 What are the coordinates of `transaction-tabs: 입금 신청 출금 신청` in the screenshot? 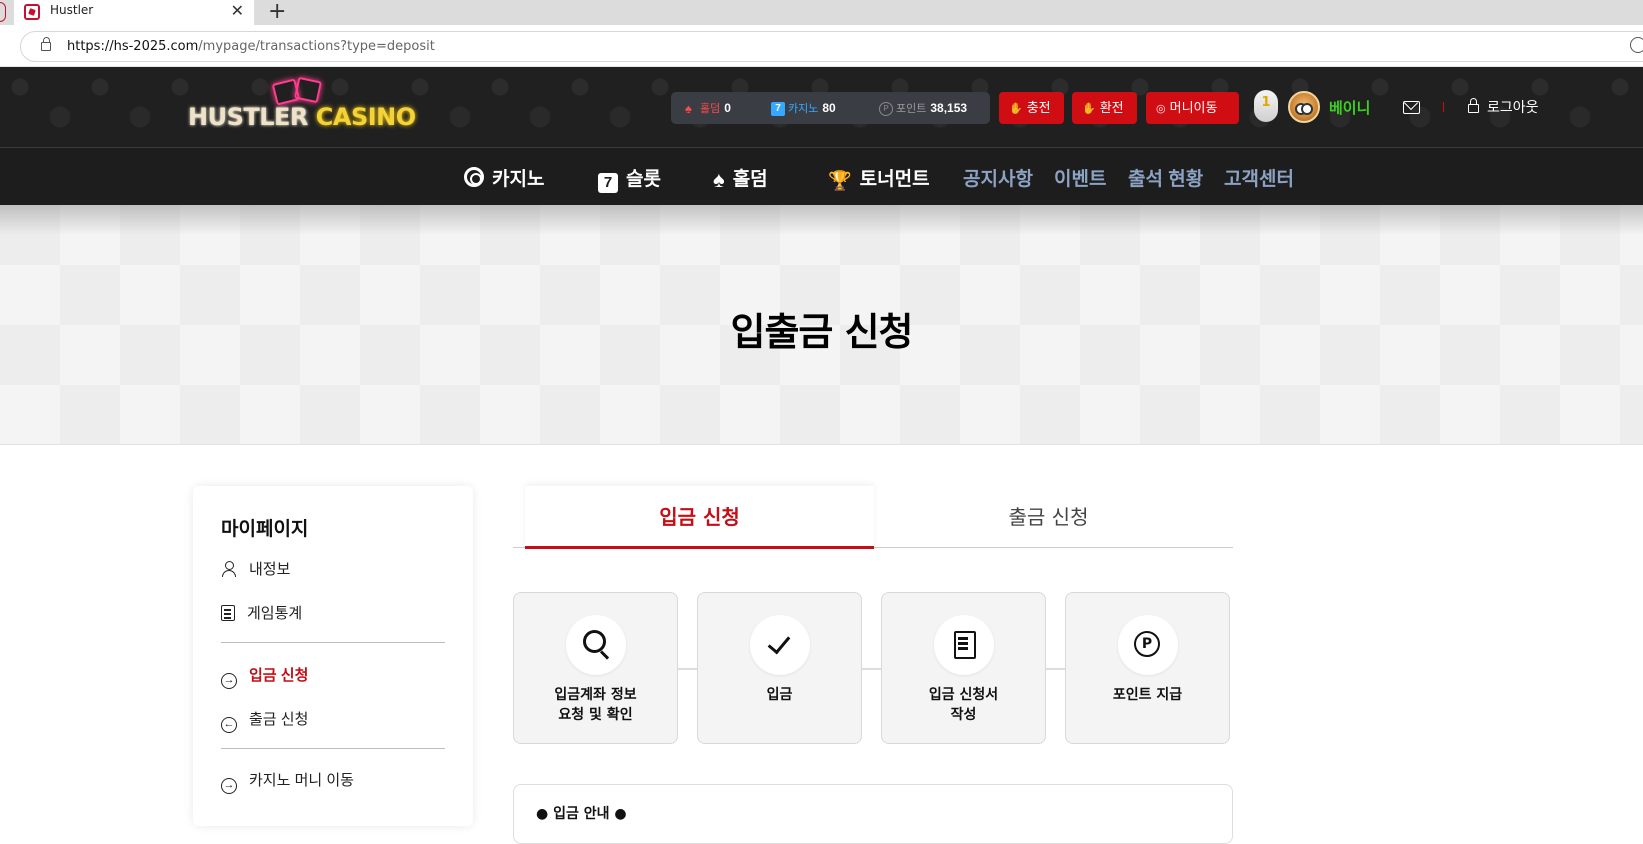 It's located at (873, 517).